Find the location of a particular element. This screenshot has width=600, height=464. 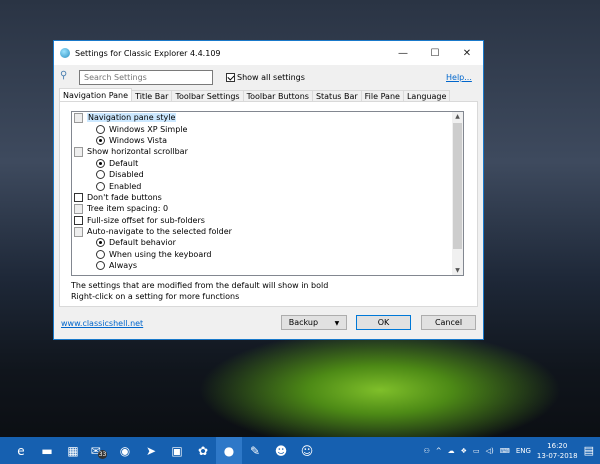

mail-badge: 33 is located at coordinates (102, 454).